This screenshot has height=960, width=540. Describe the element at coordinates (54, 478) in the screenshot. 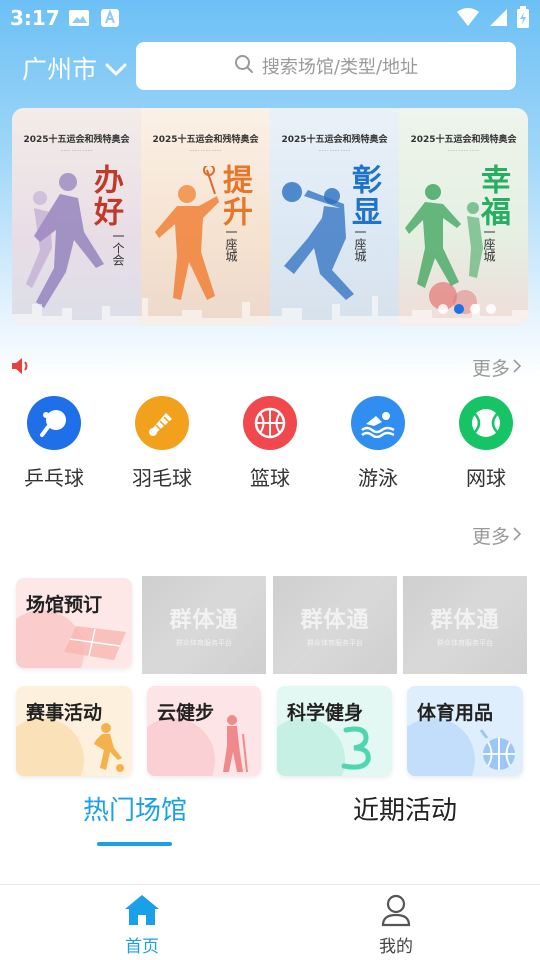

I see `category-label: 乒乓球` at that location.